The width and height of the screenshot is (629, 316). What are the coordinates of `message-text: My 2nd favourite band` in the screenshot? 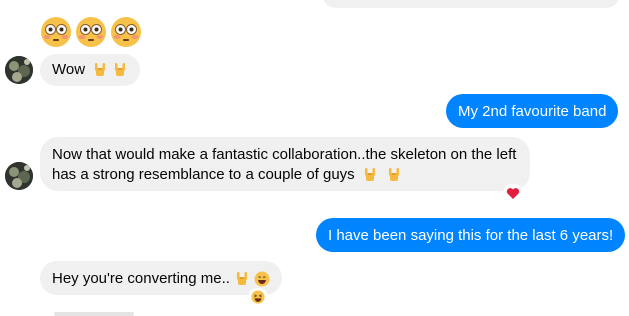 It's located at (532, 111).